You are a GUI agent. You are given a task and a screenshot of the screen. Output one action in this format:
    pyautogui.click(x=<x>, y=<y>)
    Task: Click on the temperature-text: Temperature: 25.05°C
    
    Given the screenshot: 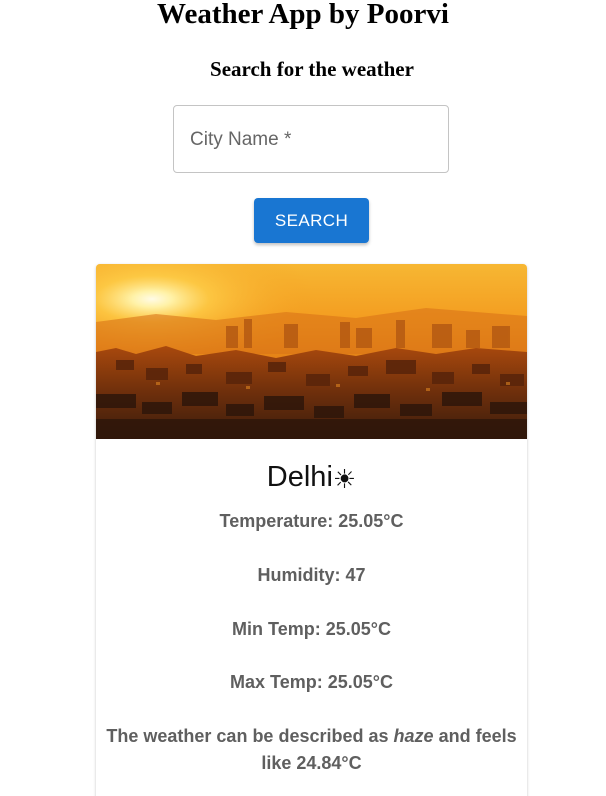 What is the action you would take?
    pyautogui.click(x=311, y=521)
    